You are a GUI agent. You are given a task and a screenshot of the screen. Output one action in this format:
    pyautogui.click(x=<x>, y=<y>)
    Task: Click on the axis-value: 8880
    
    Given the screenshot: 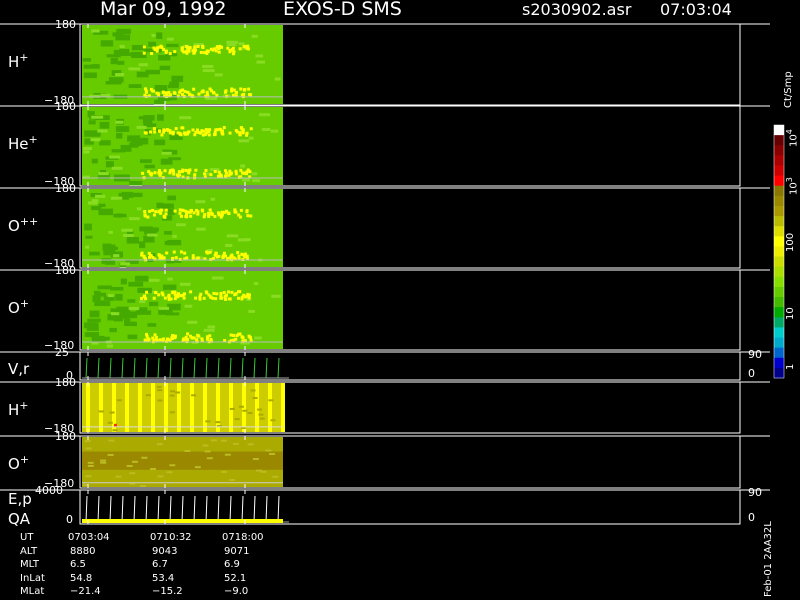 What is the action you would take?
    pyautogui.click(x=83, y=551)
    